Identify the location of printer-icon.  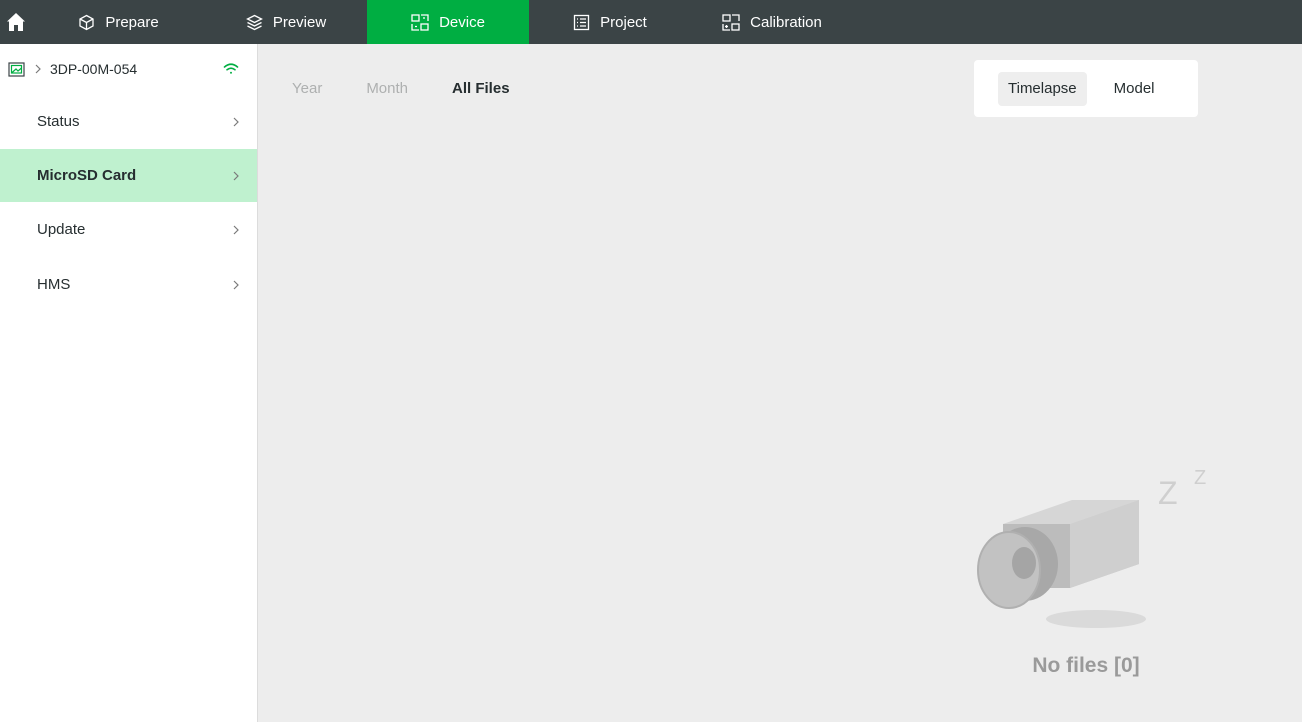
(16, 69).